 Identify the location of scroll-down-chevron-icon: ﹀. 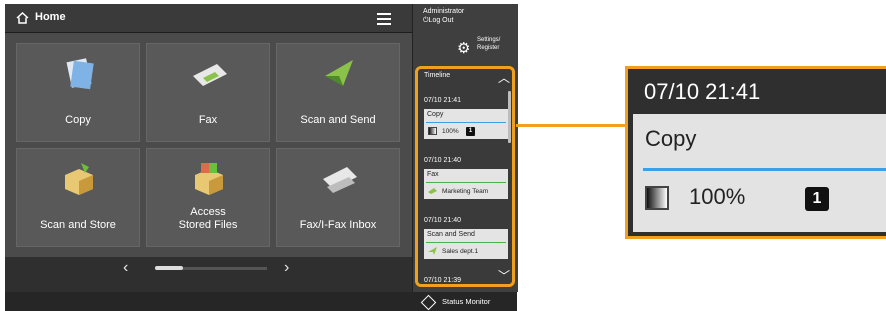
(504, 275).